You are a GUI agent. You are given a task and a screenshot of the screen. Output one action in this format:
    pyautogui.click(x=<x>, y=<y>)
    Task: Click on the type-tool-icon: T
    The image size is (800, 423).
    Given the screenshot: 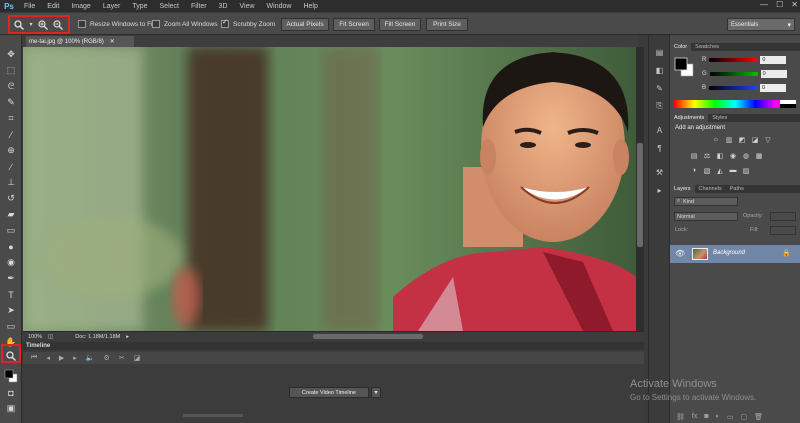 What is the action you would take?
    pyautogui.click(x=11, y=294)
    